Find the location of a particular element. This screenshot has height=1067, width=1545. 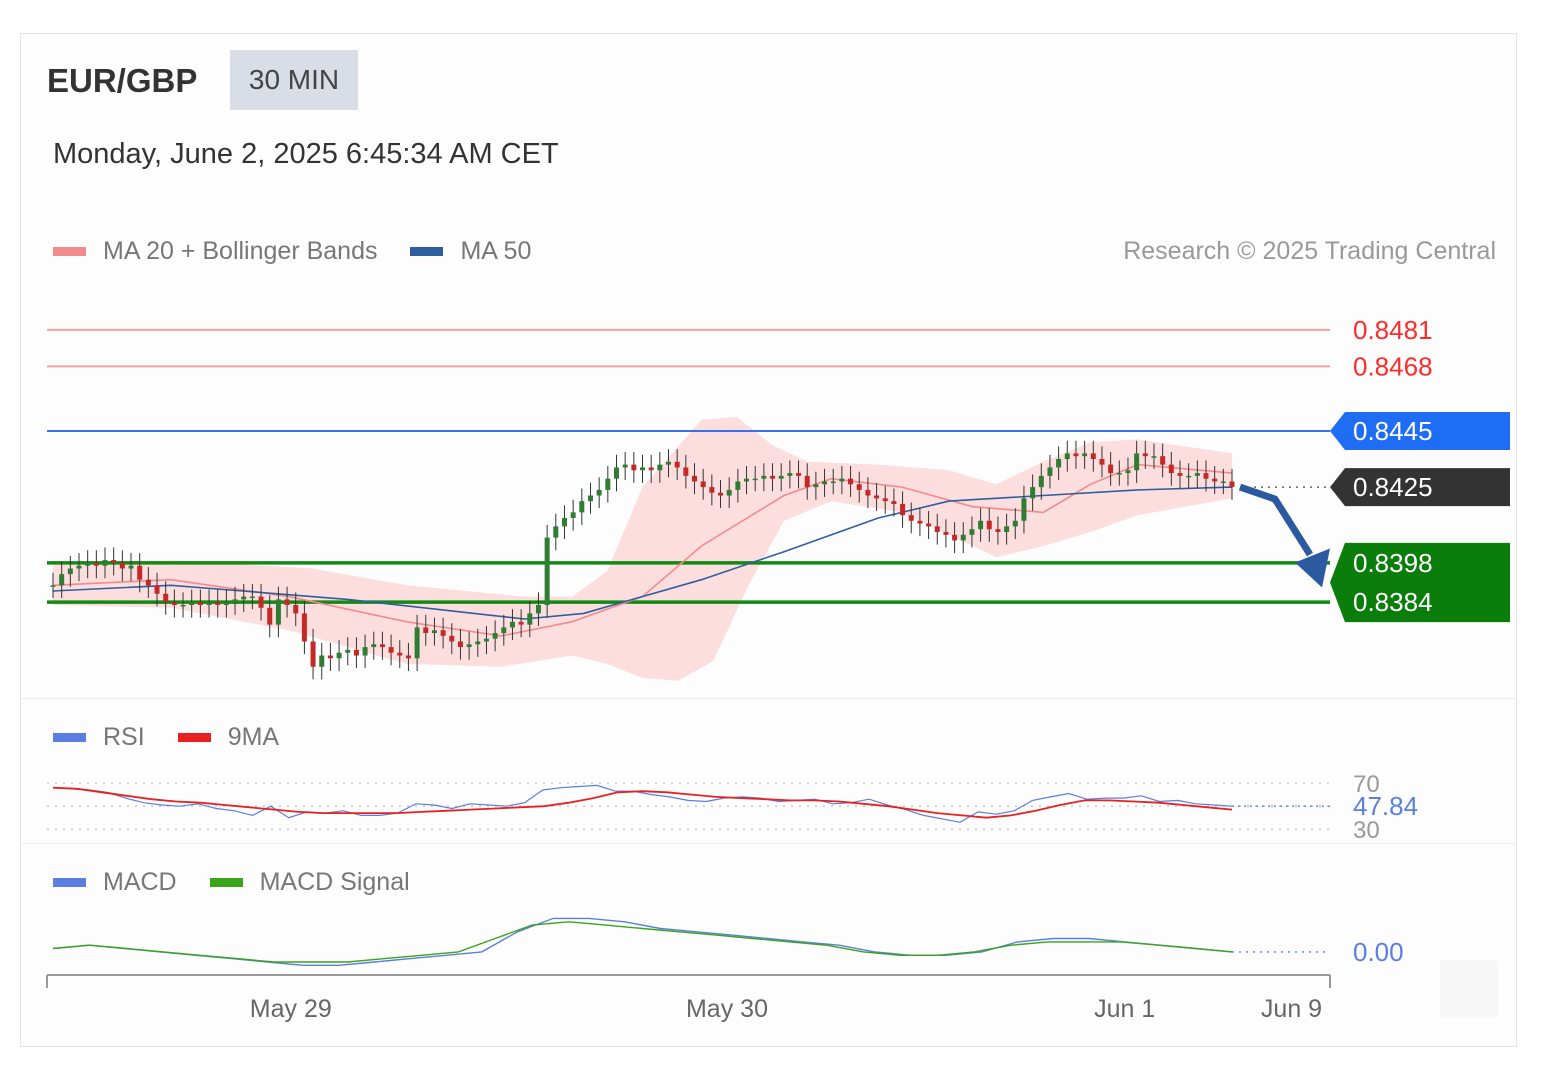

x-axis-tick-label: May 29 is located at coordinates (291, 1009).